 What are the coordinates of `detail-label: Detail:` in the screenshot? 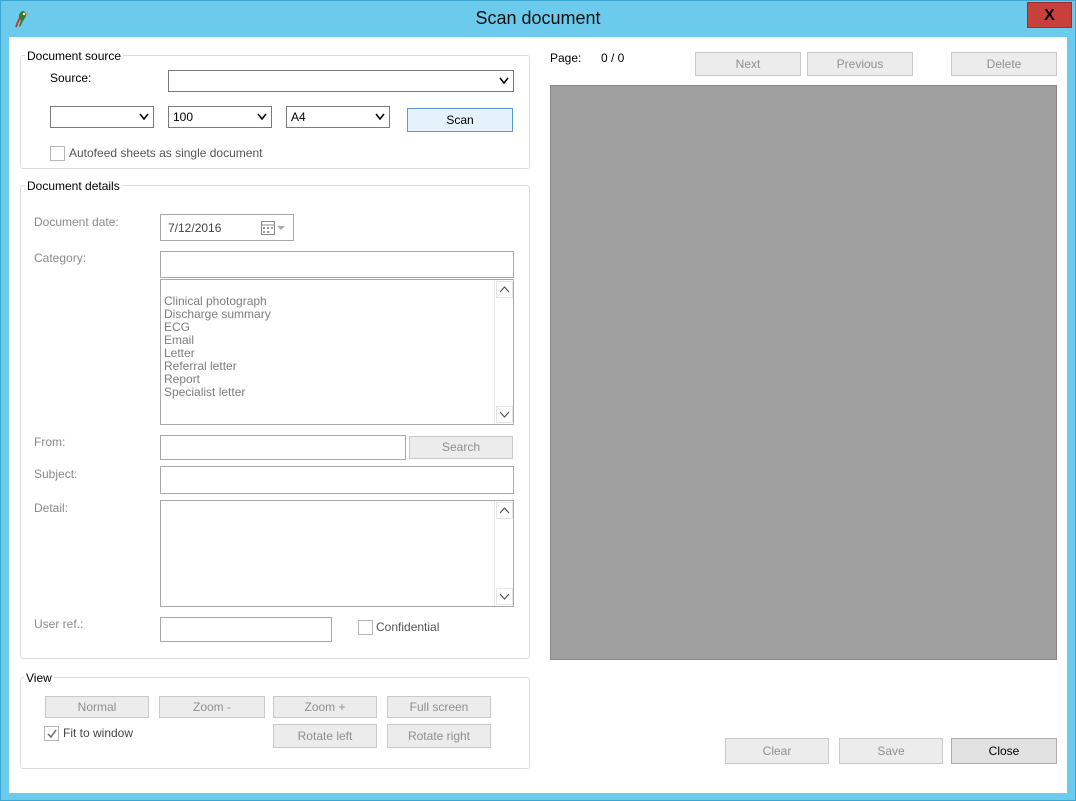 It's located at (51, 508).